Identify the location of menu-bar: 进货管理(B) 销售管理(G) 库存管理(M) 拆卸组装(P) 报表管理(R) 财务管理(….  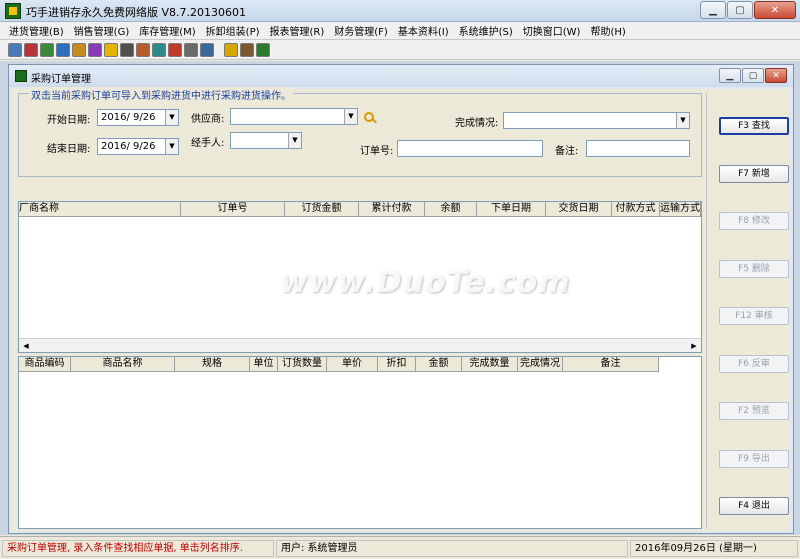
(400, 31).